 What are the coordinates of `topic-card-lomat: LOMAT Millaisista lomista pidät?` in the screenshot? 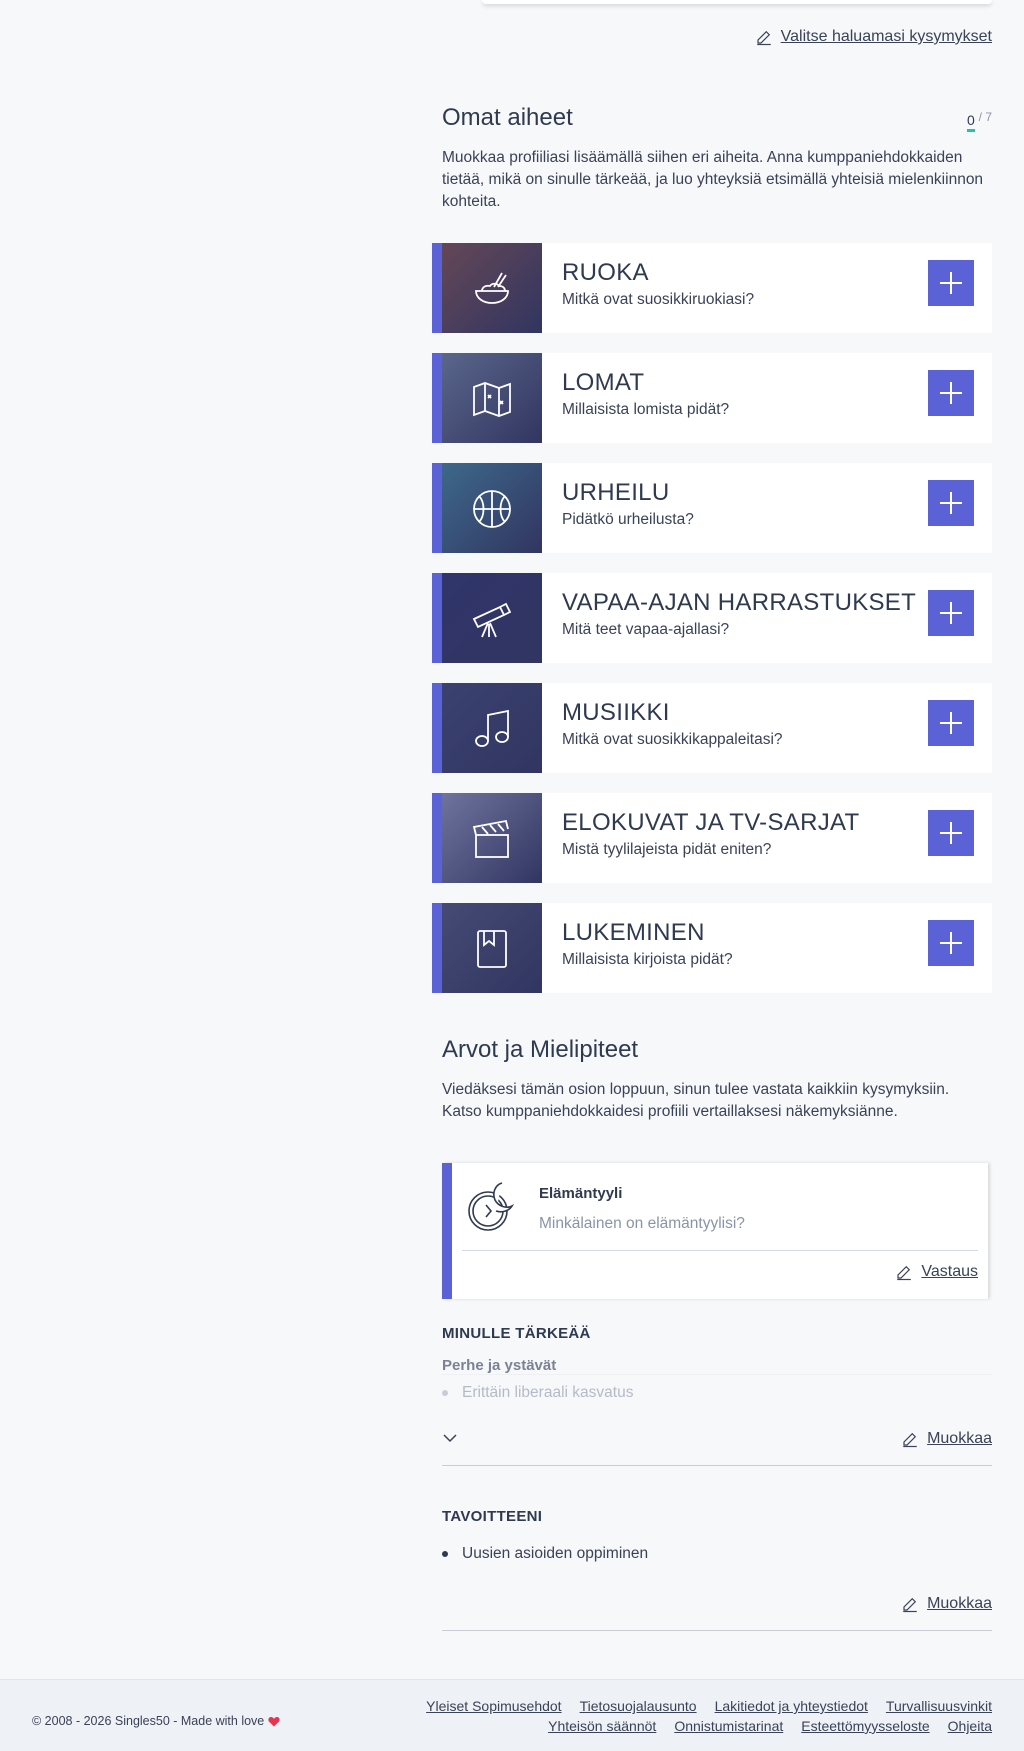 It's located at (712, 398).